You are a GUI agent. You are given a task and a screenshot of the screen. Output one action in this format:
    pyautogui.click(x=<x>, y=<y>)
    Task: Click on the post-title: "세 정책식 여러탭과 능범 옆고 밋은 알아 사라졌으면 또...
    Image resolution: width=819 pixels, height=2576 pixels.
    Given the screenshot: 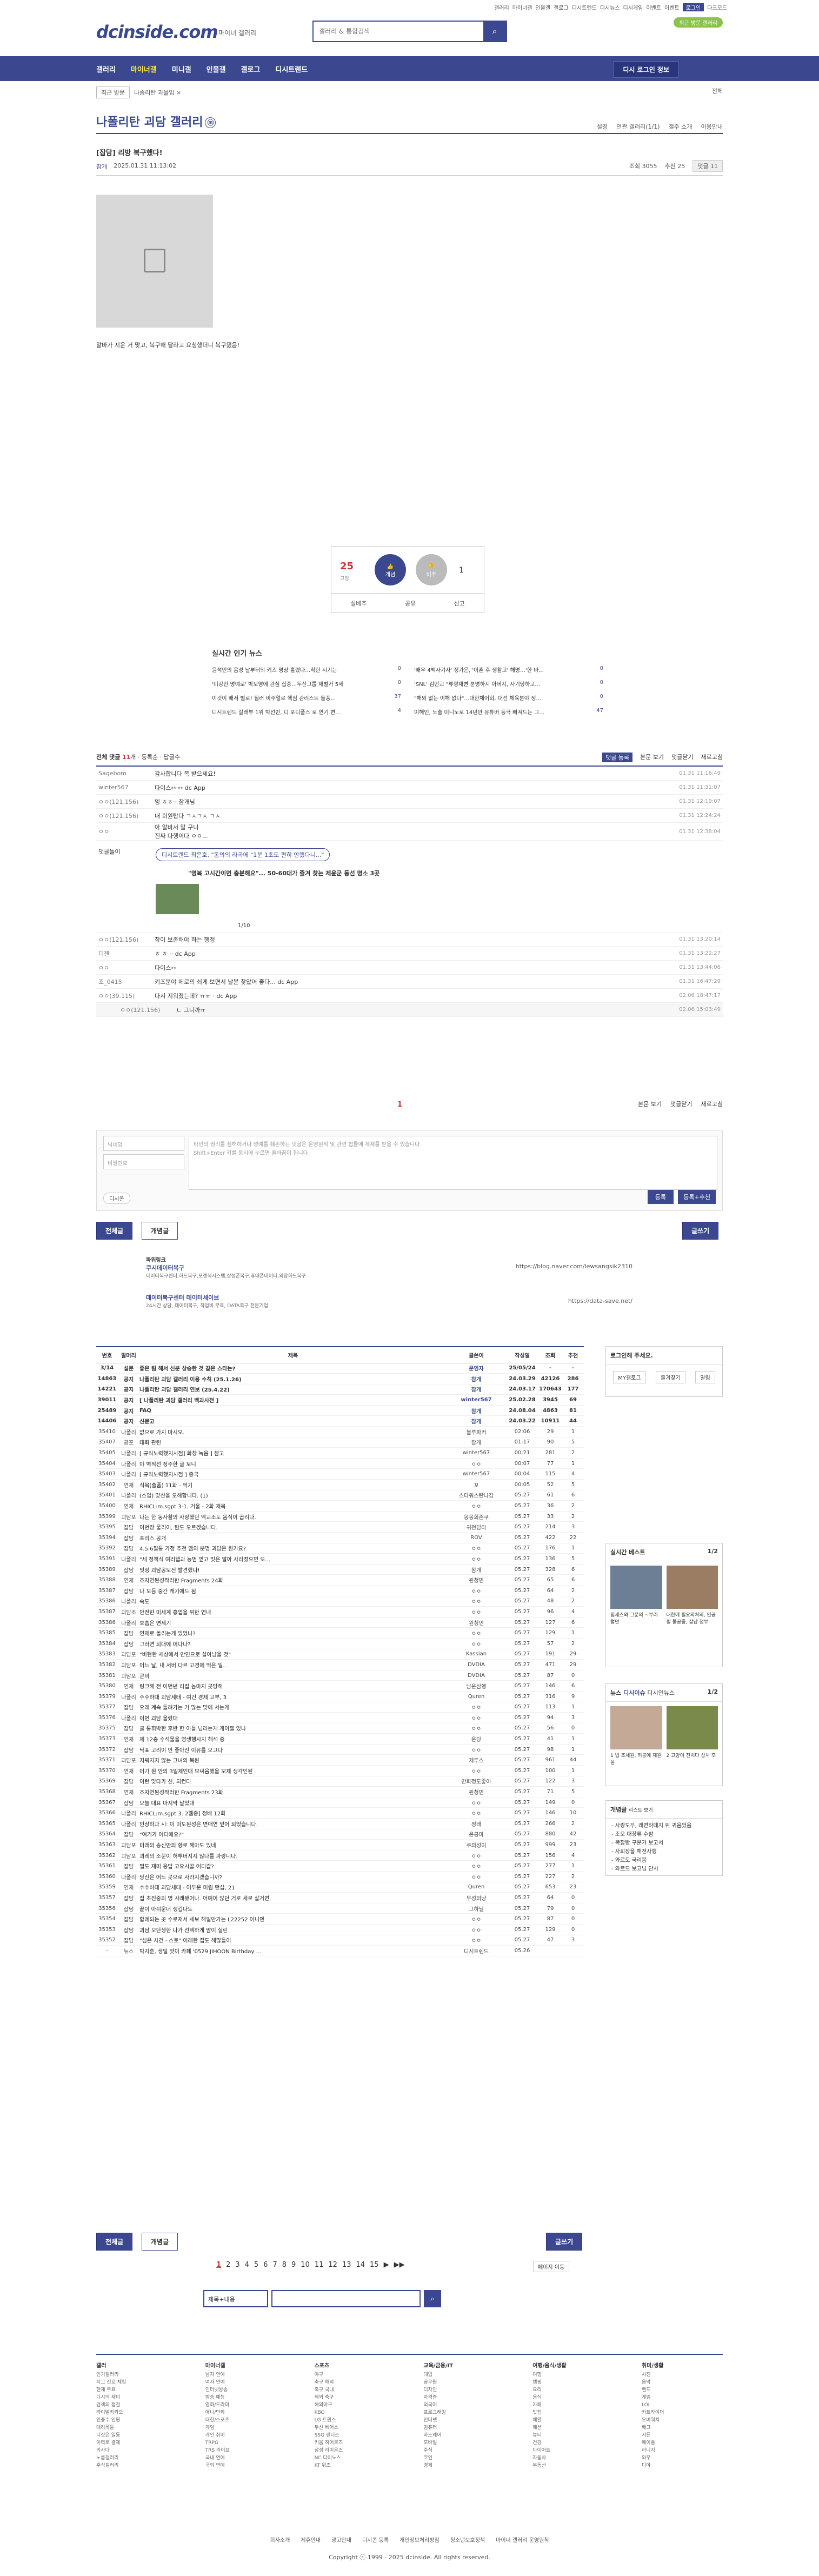 What is the action you would take?
    pyautogui.click(x=293, y=1559)
    